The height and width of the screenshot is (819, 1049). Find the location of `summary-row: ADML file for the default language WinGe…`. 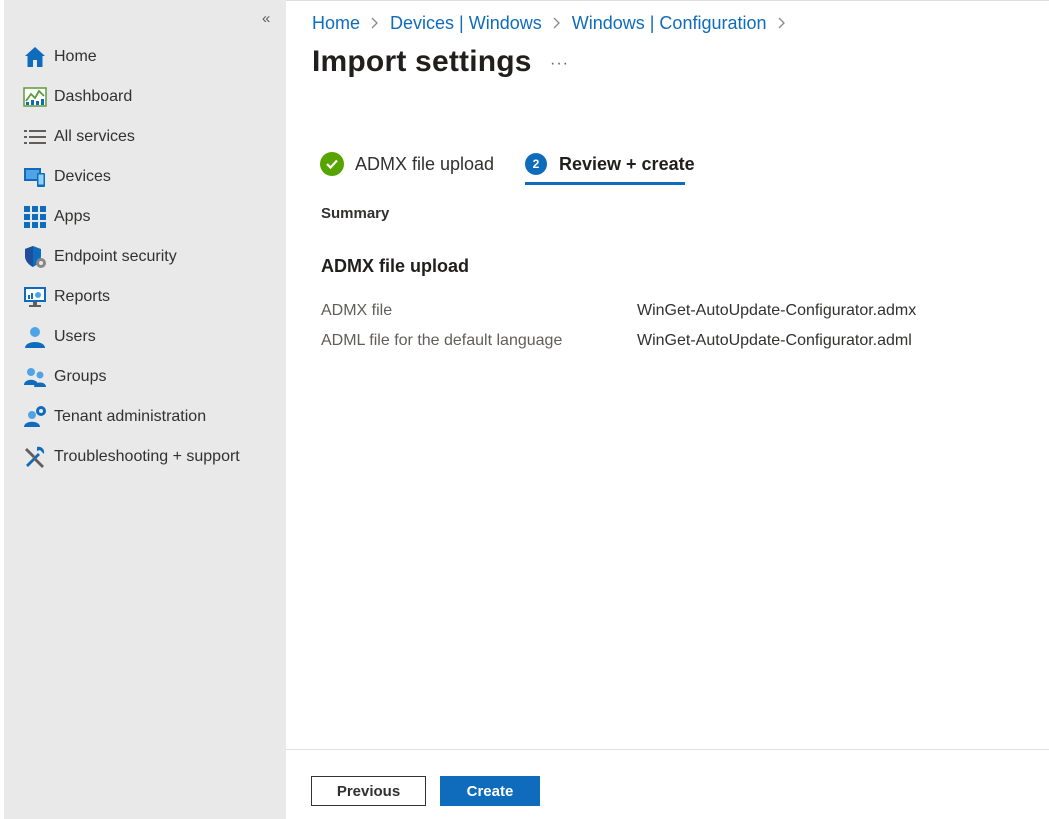

summary-row: ADML file for the default language WinGe… is located at coordinates (616, 341).